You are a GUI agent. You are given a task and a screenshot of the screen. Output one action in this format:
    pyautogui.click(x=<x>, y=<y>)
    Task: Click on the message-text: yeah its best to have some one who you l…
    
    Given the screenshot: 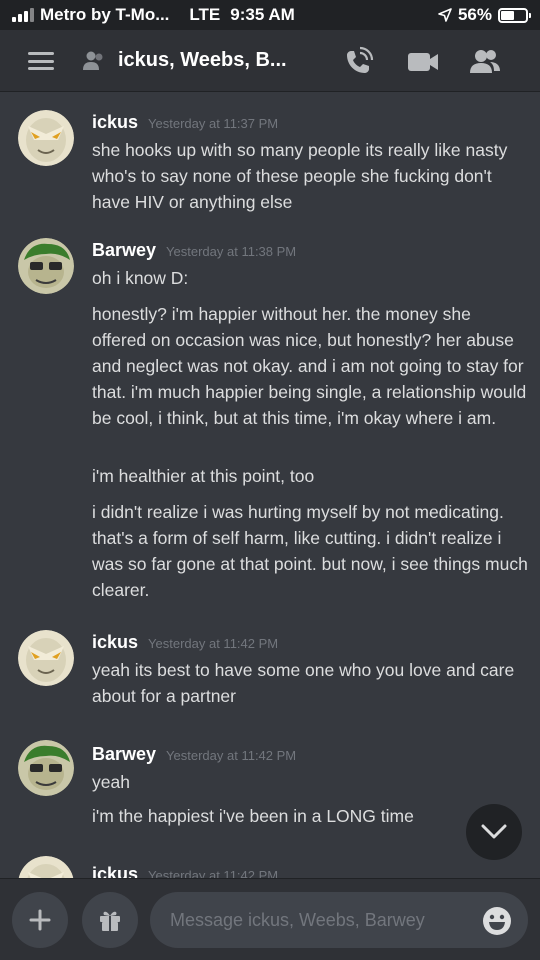 What is the action you would take?
    pyautogui.click(x=303, y=683)
    